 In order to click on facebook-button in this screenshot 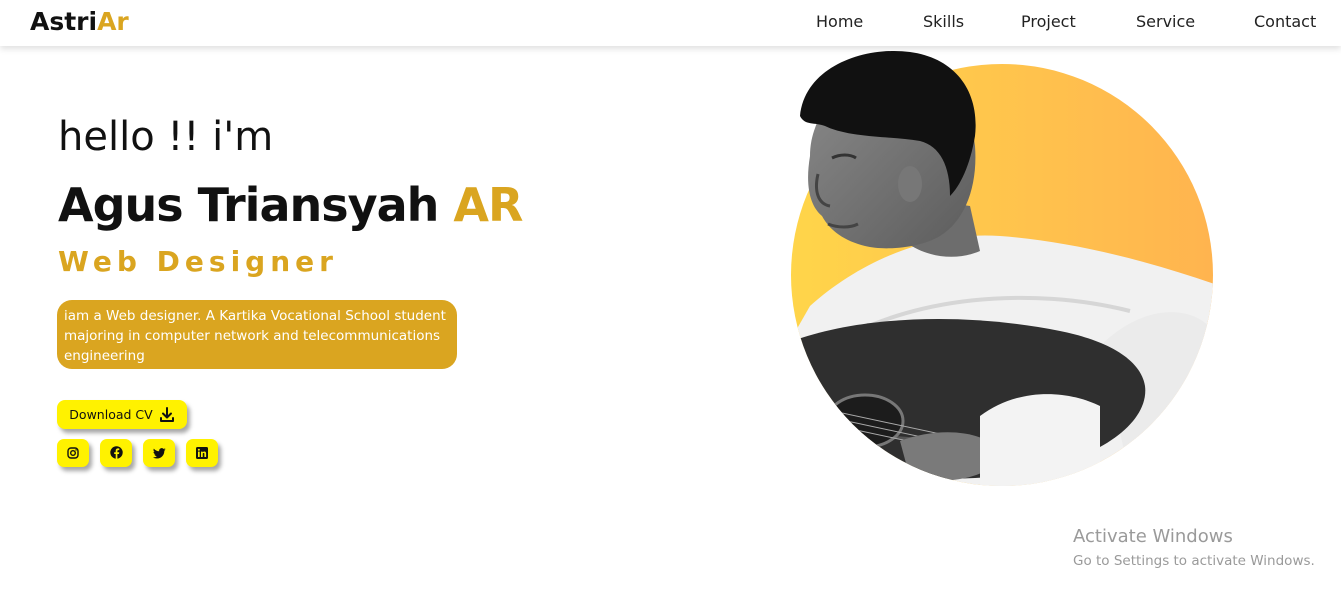, I will do `click(116, 453)`.